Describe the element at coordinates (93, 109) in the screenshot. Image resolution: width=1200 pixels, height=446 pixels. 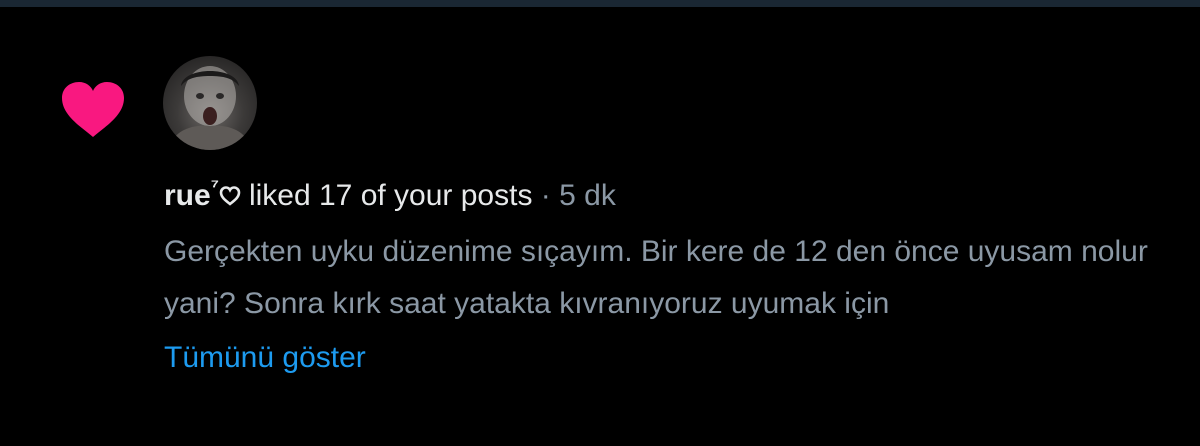
I see `heart-icon` at that location.